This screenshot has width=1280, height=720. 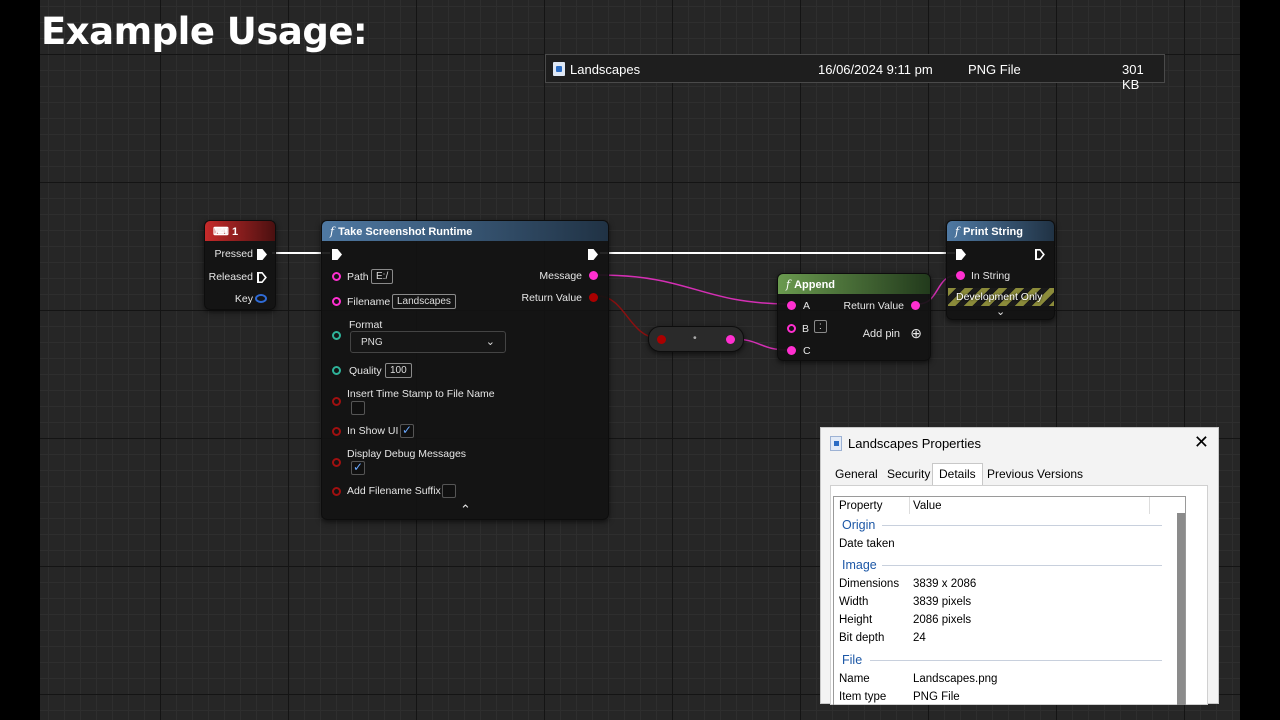 What do you see at coordinates (336, 401) in the screenshot?
I see `timestamp-pin` at bounding box center [336, 401].